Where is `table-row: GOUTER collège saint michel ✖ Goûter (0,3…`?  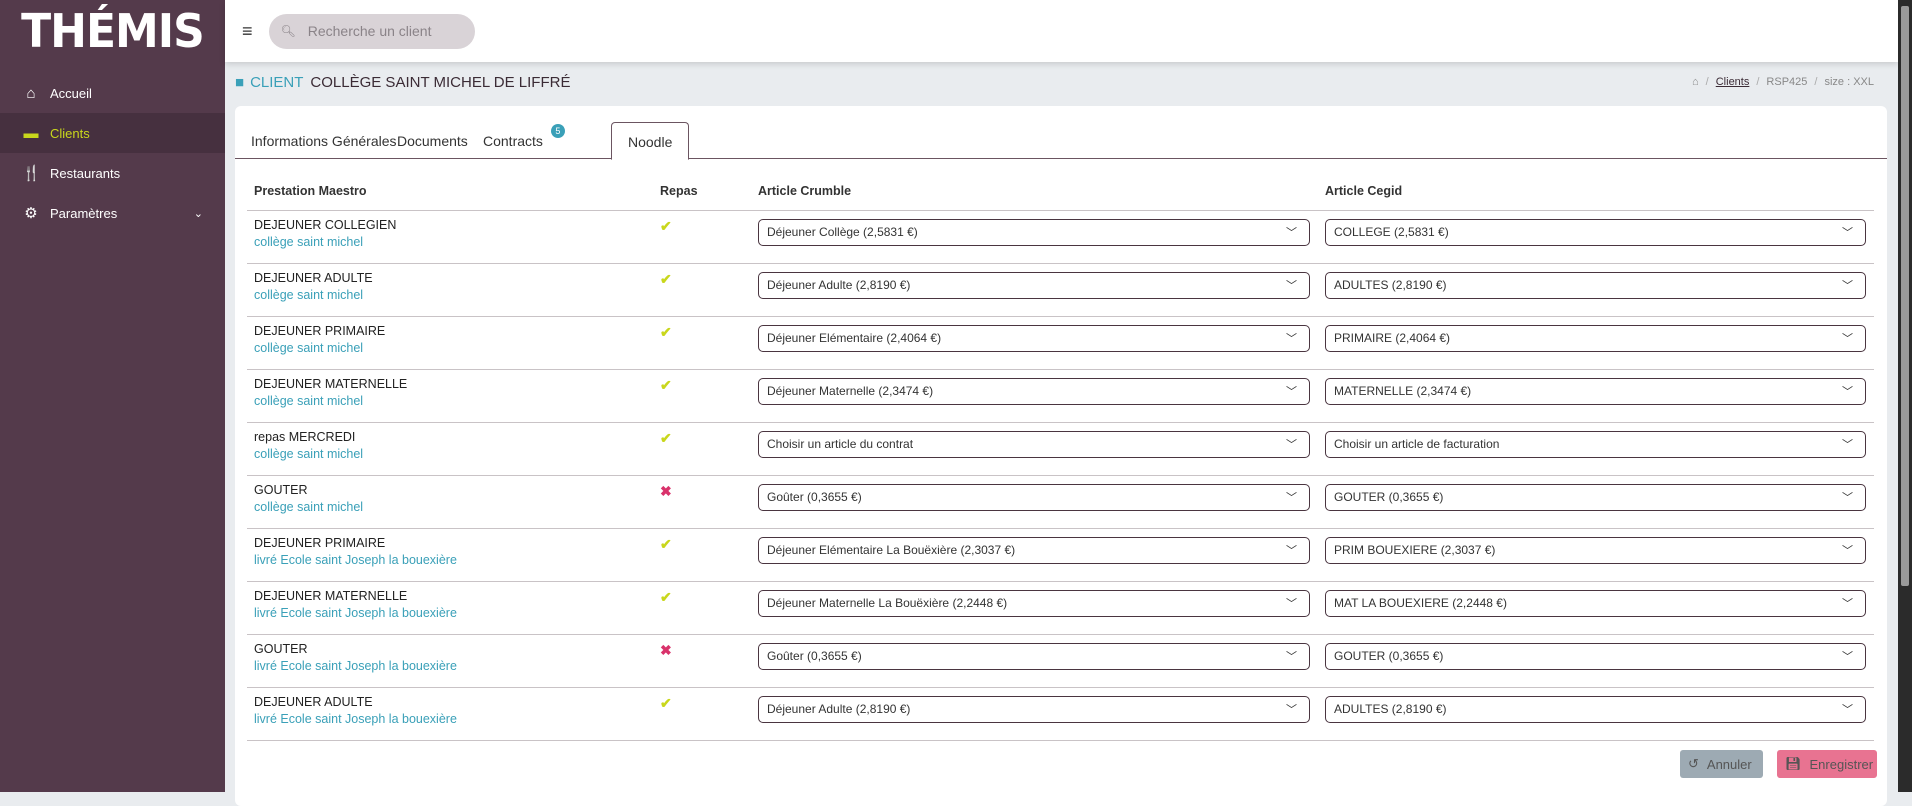
table-row: GOUTER collège saint michel ✖ Goûter (0,3… is located at coordinates (1060, 502).